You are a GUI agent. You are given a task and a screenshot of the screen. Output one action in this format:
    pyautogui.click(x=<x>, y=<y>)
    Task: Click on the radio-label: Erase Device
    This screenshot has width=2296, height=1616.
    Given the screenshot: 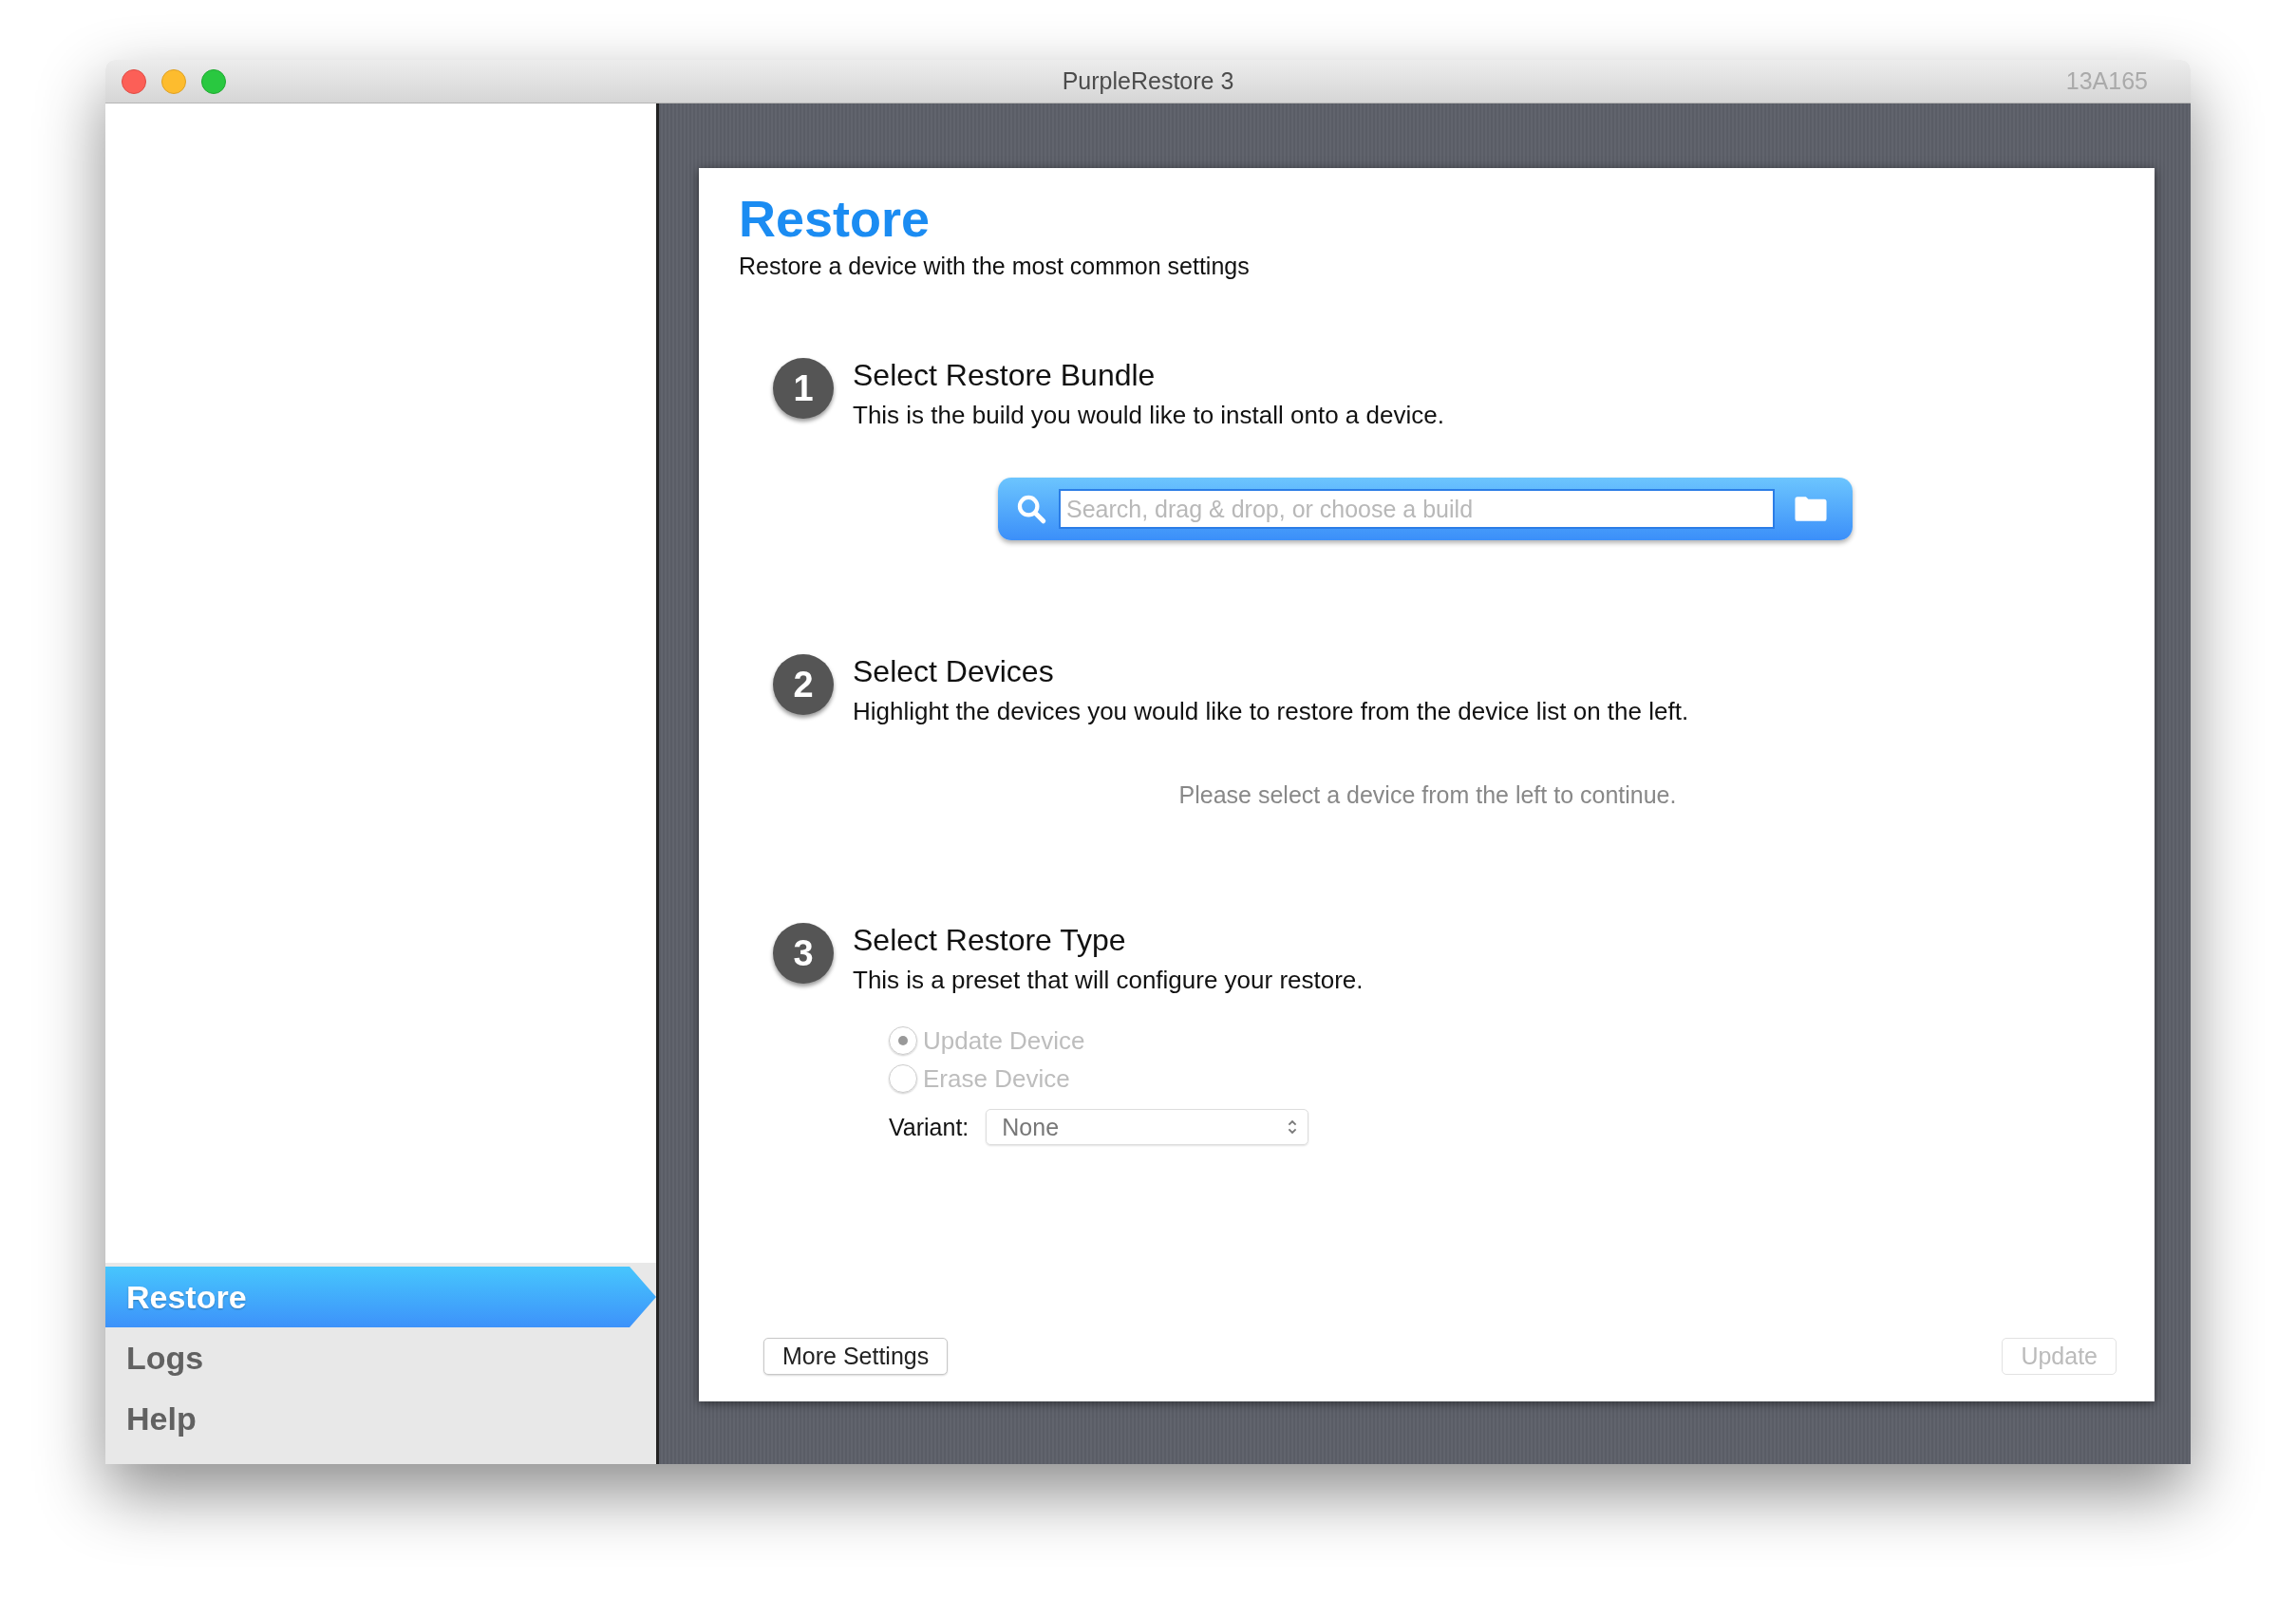 What is the action you would take?
    pyautogui.click(x=996, y=1078)
    